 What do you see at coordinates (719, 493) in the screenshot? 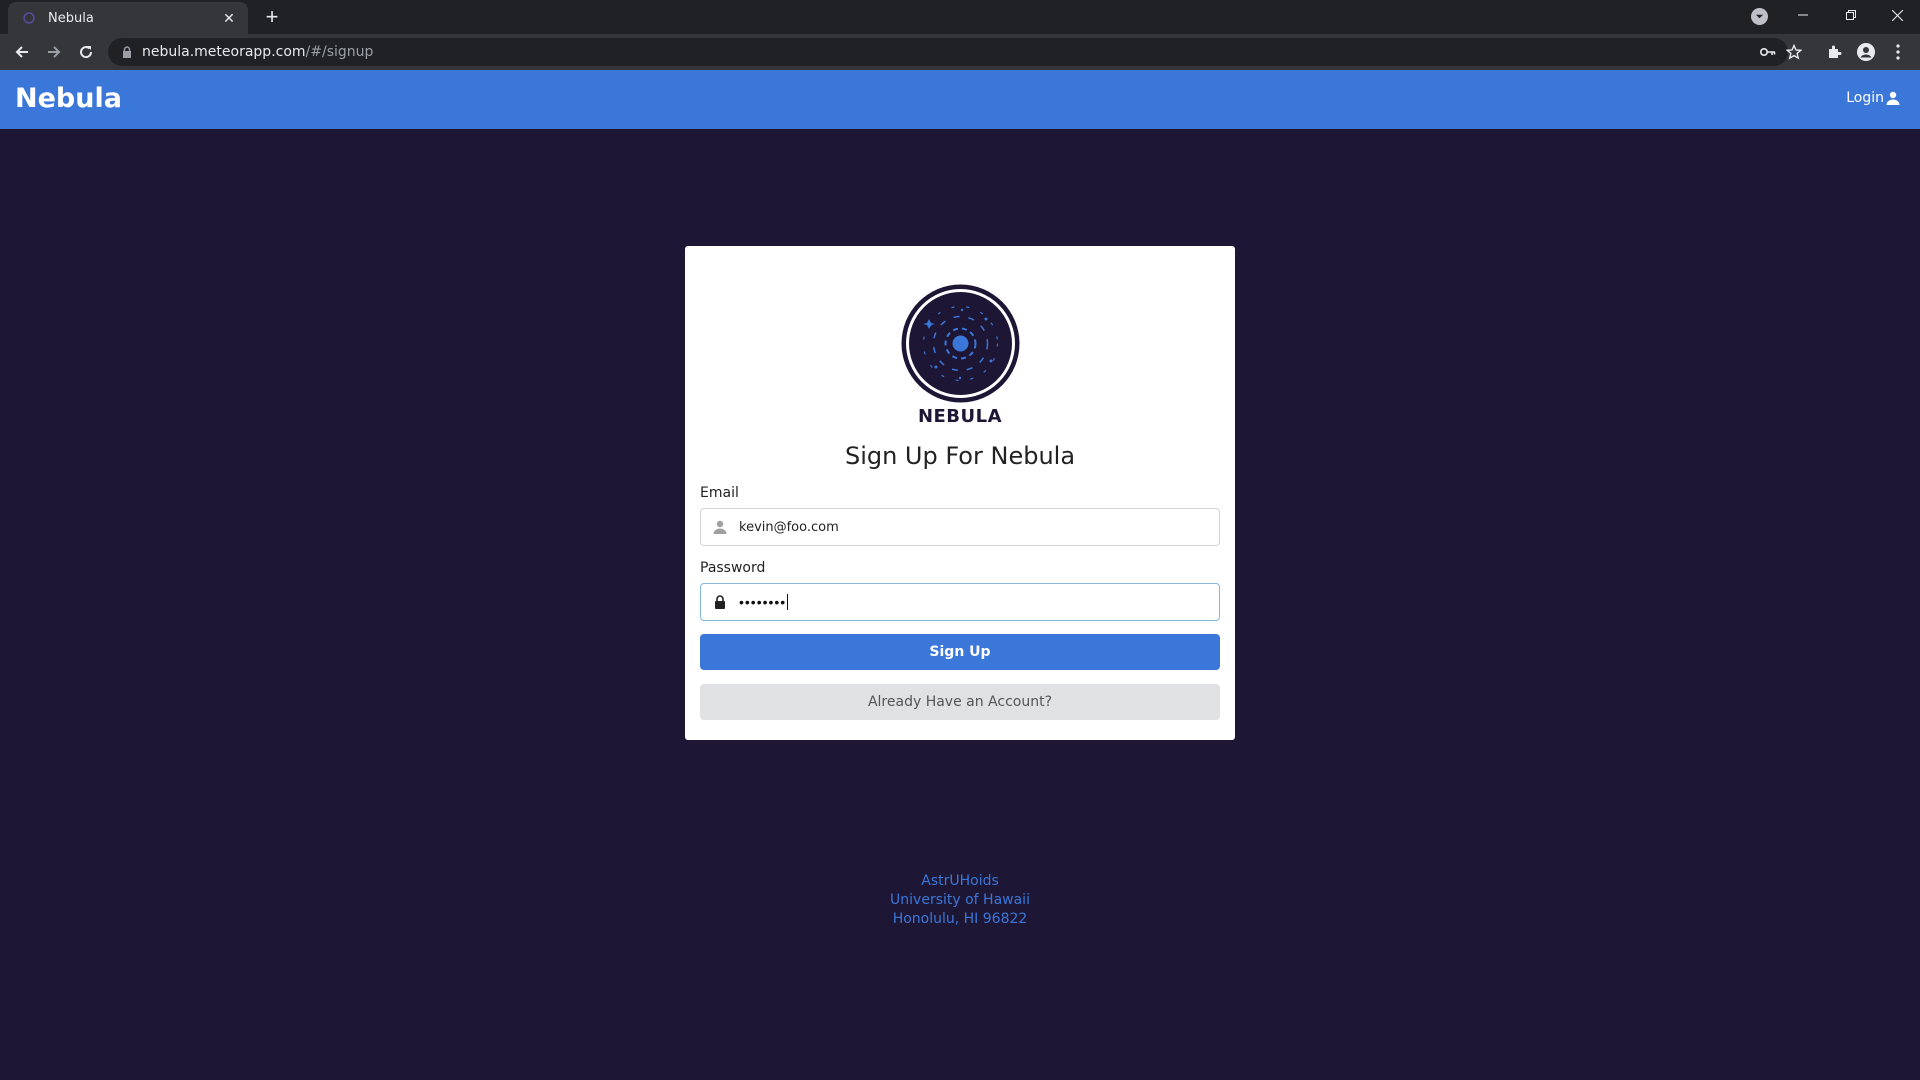
I see `email-label: Email` at bounding box center [719, 493].